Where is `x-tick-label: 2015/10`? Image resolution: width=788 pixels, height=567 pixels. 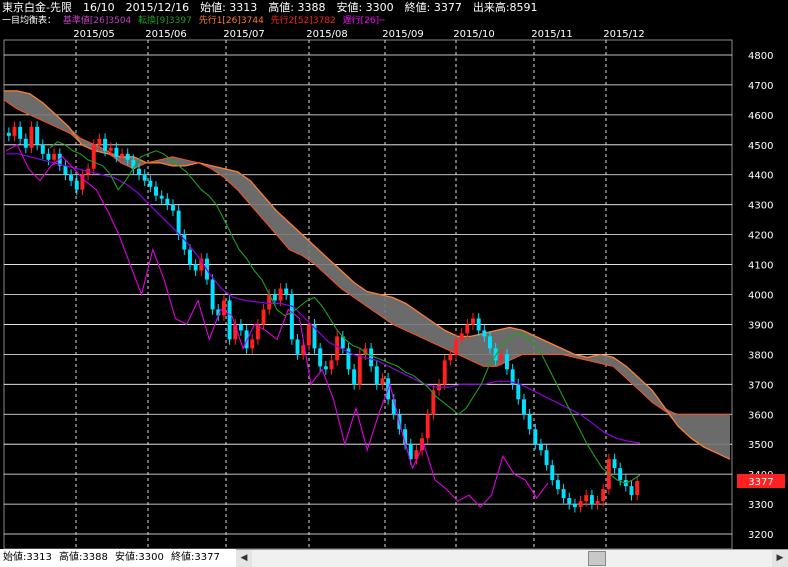
x-tick-label: 2015/10 is located at coordinates (474, 34).